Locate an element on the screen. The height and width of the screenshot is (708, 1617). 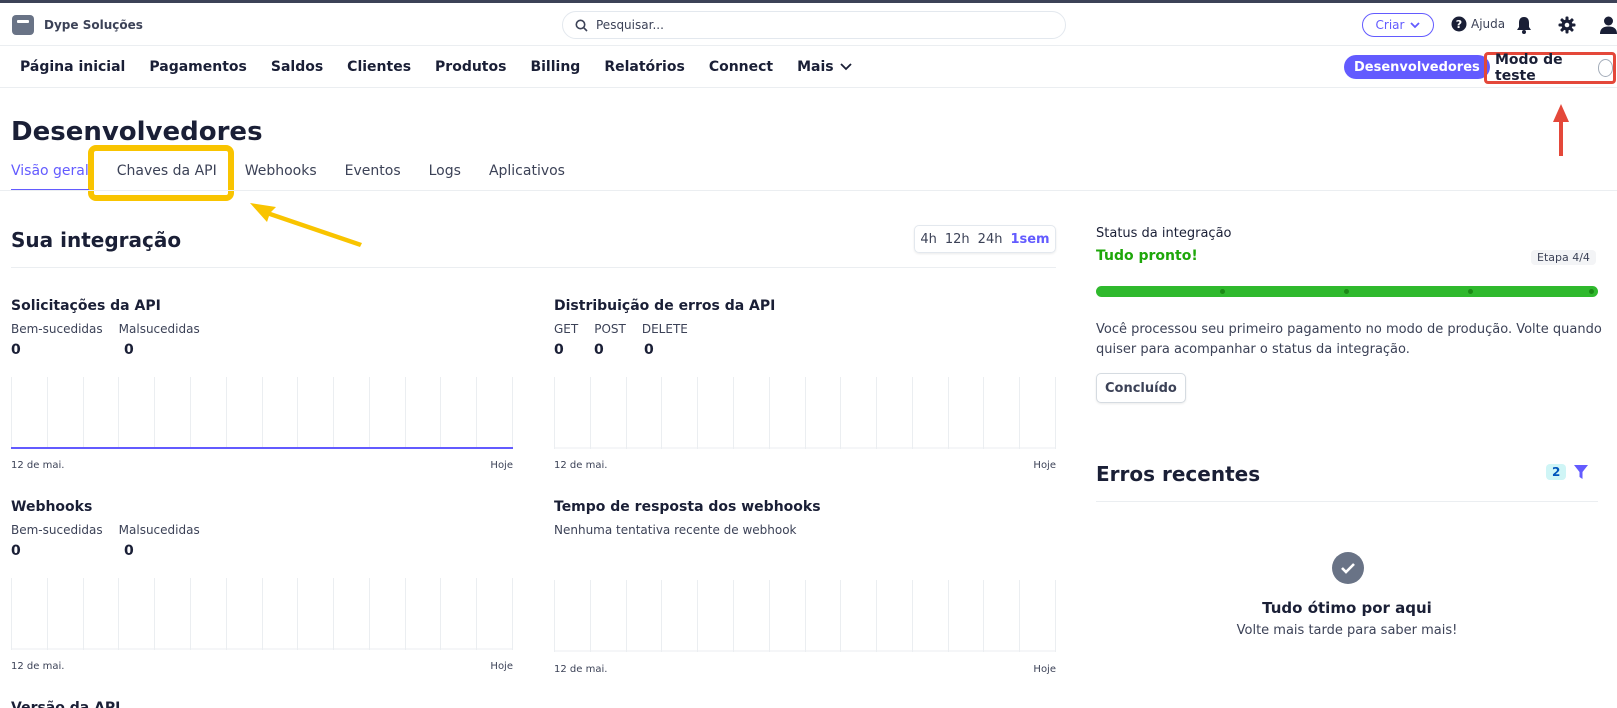
toggle-switch is located at coordinates (1605, 68).